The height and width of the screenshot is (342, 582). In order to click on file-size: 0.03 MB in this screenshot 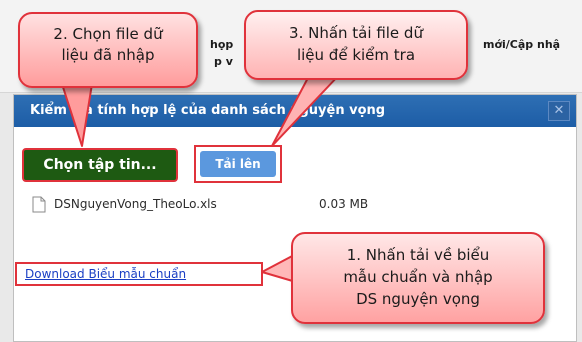, I will do `click(344, 204)`.